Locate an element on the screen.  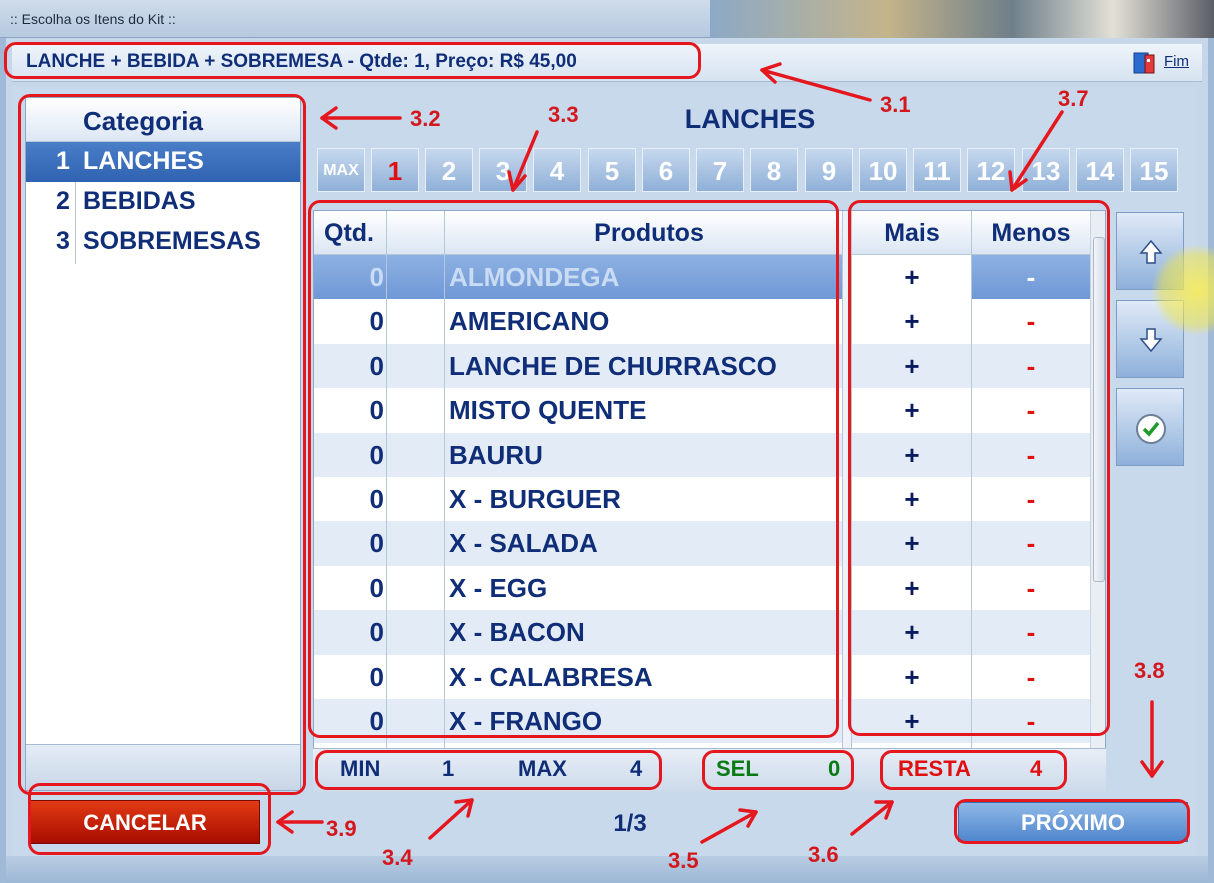
annotation-label-3-8: 3.8 is located at coordinates (1149, 670).